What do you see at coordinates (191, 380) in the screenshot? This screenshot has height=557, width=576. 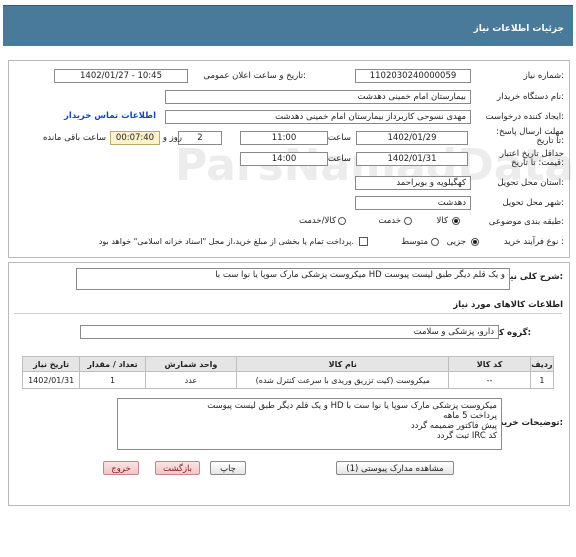 I see `cell-unit: عدد` at bounding box center [191, 380].